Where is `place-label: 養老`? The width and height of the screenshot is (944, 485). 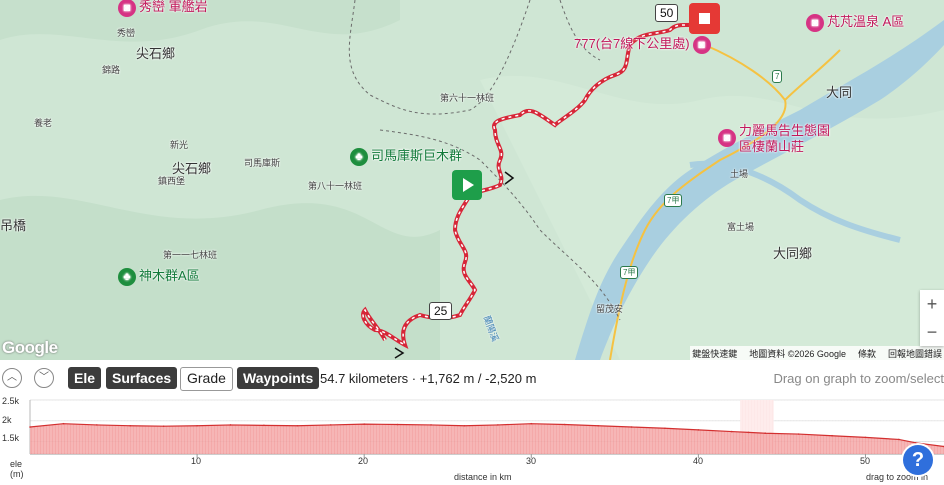 place-label: 養老 is located at coordinates (43, 123).